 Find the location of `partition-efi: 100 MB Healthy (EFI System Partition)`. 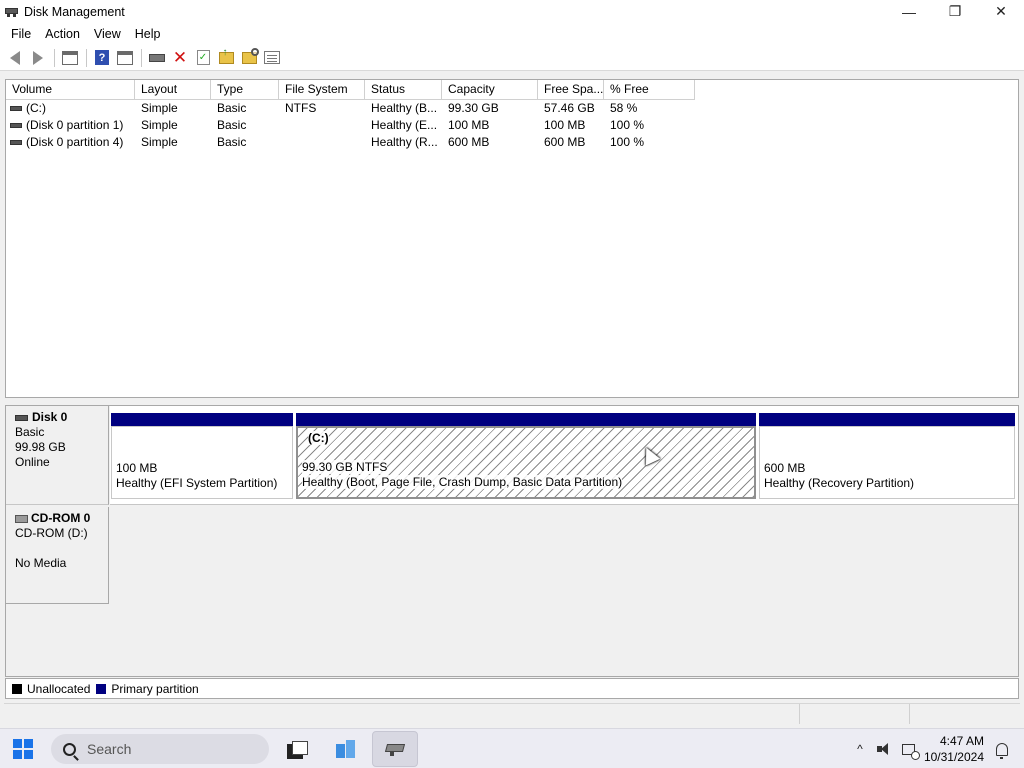

partition-efi: 100 MB Healthy (EFI System Partition) is located at coordinates (202, 456).